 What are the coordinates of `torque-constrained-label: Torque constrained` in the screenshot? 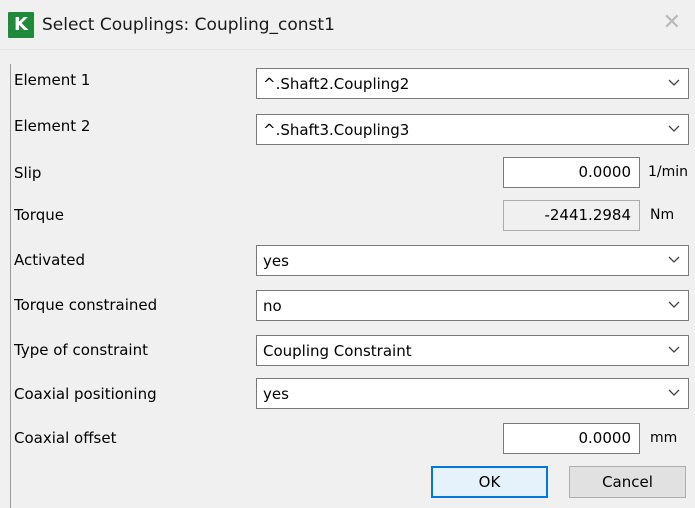 It's located at (86, 305).